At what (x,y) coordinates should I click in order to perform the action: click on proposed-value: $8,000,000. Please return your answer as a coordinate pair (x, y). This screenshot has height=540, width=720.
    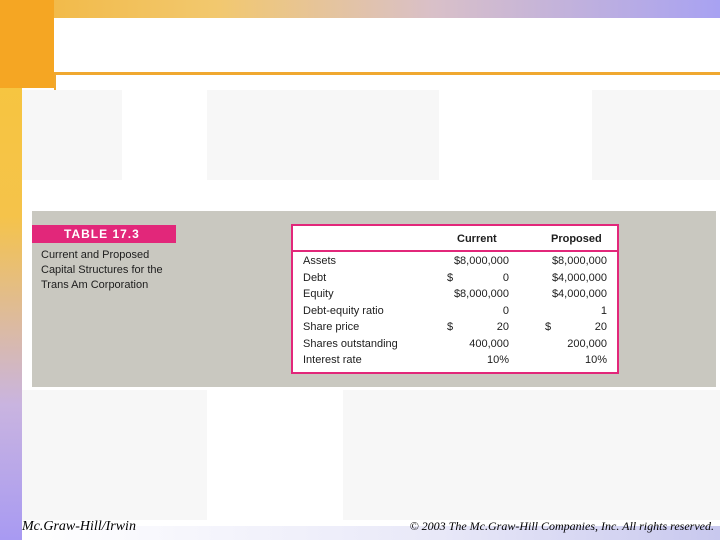
    Looking at the image, I should click on (579, 261).